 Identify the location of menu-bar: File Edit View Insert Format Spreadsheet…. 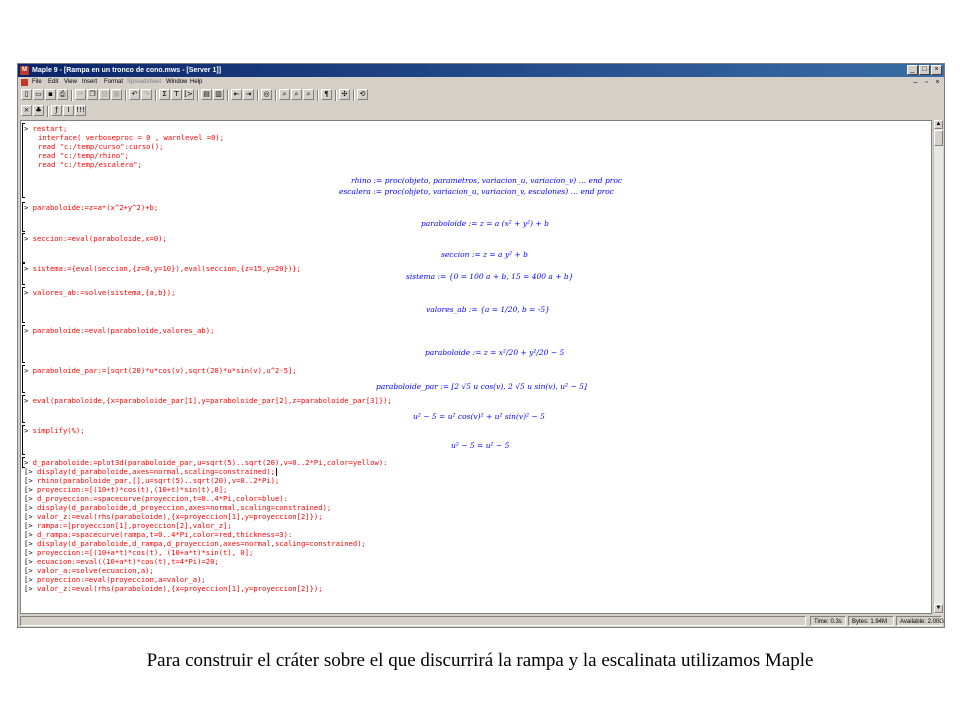
(481, 82).